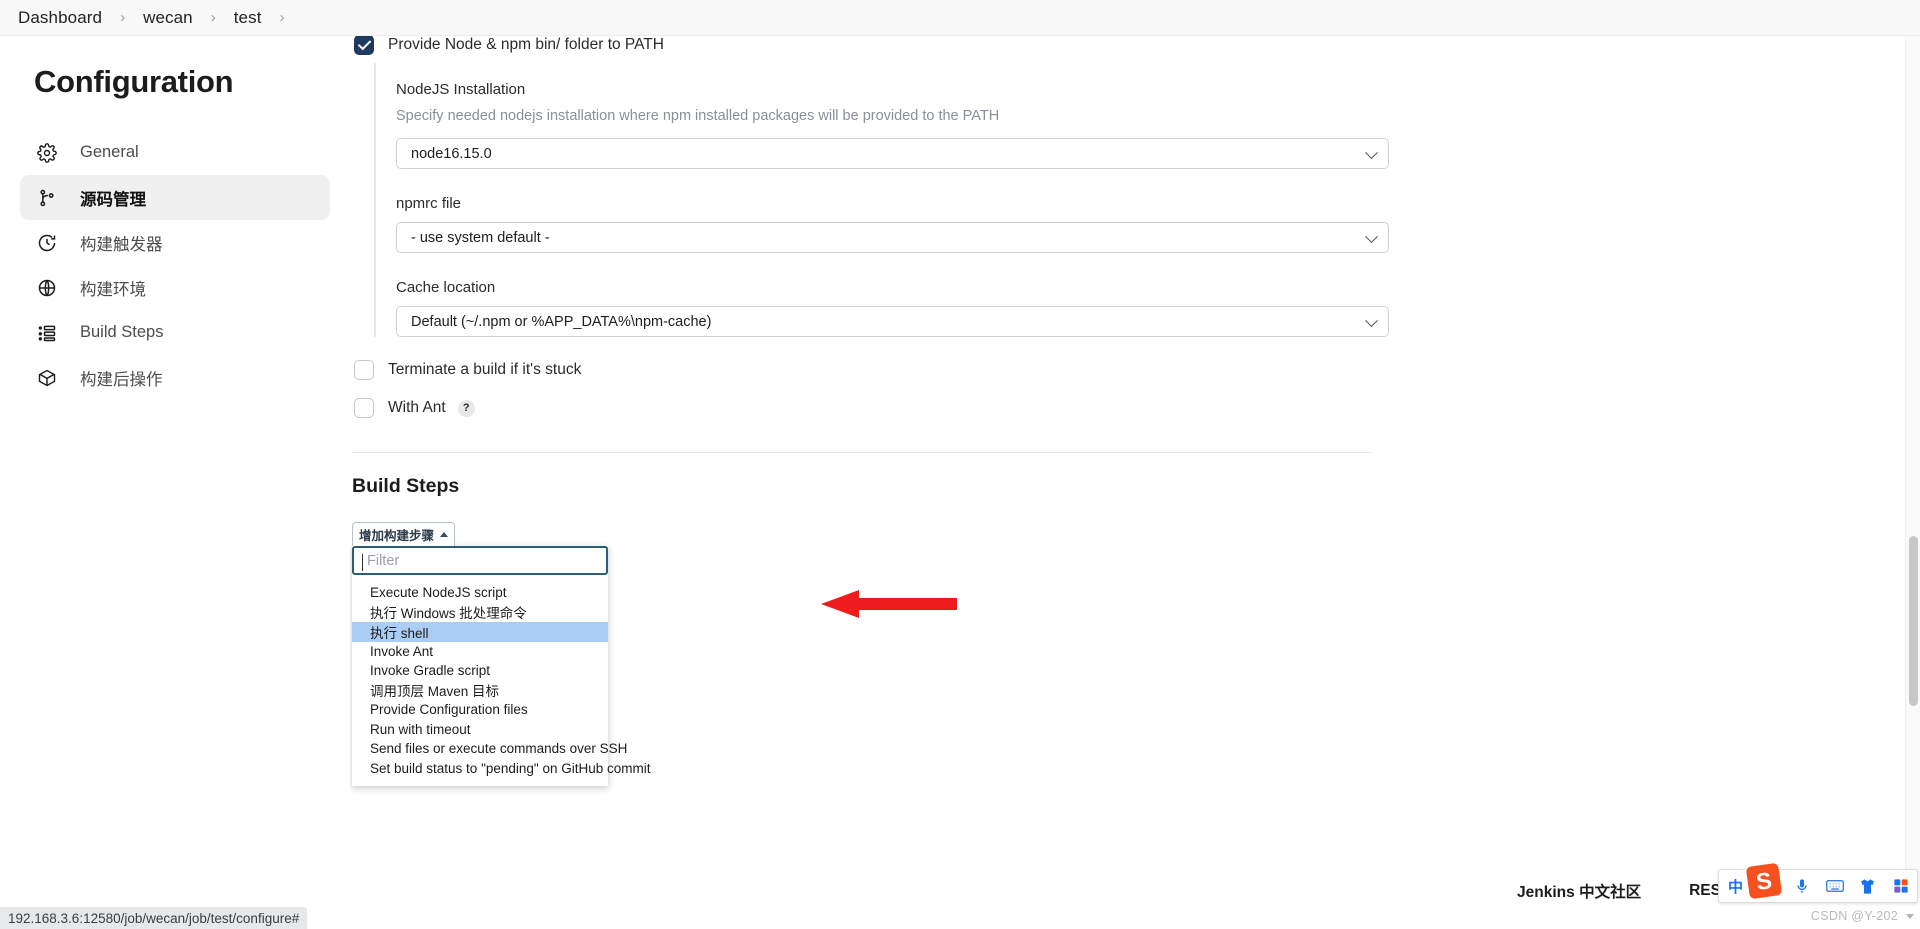 The height and width of the screenshot is (929, 1920). Describe the element at coordinates (399, 633) in the screenshot. I see `option-label: 执行 shell` at that location.